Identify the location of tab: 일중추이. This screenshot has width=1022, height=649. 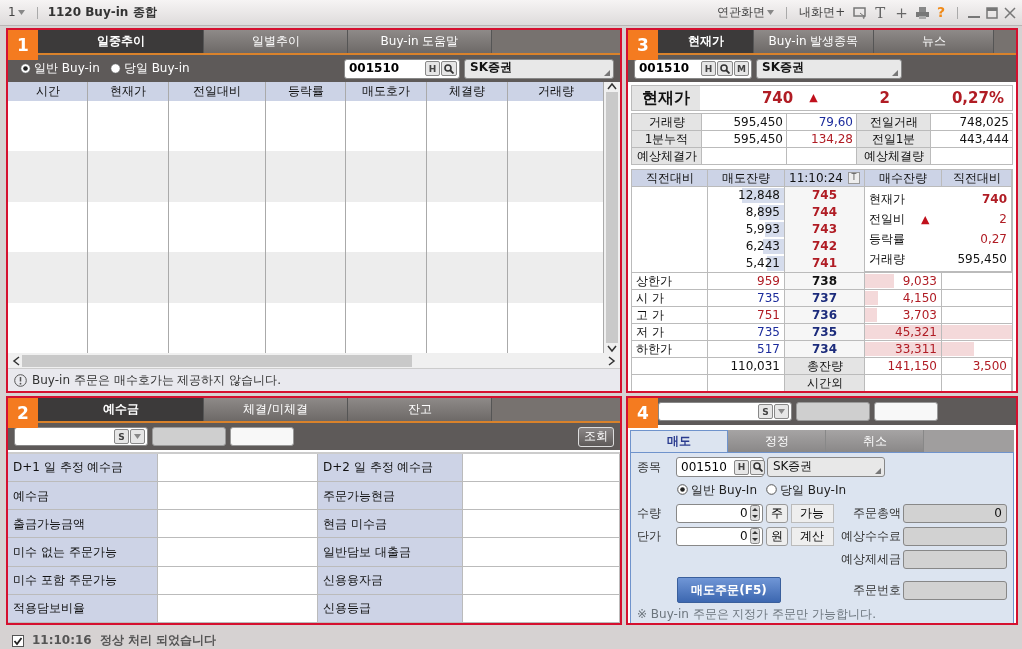
(121, 41).